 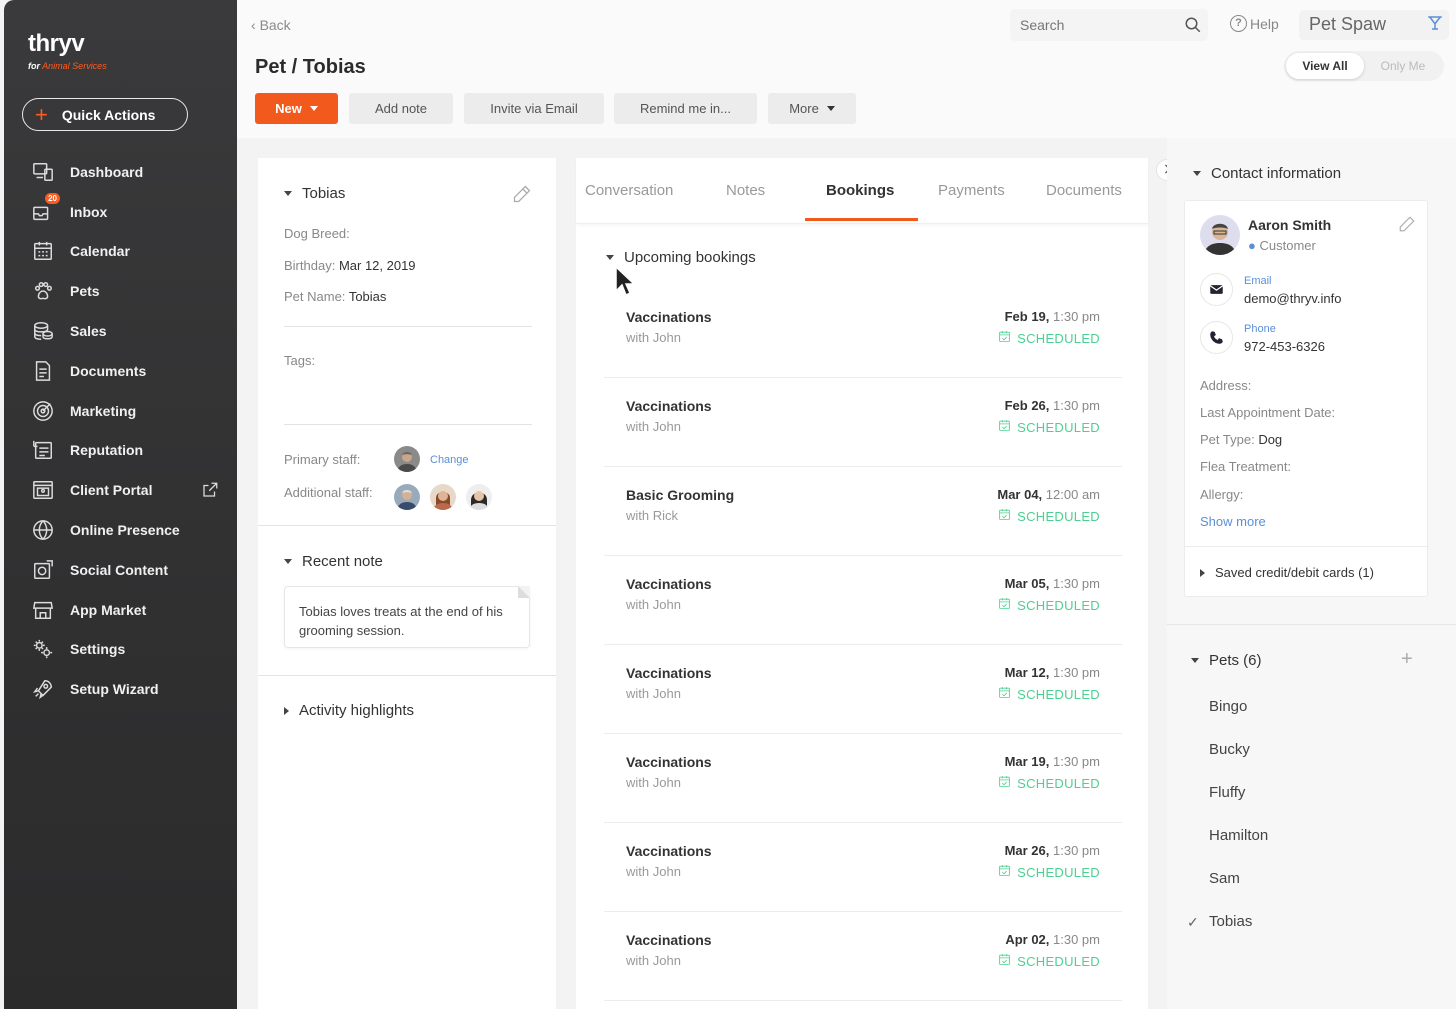 What do you see at coordinates (1193, 26) in the screenshot?
I see `search-icon` at bounding box center [1193, 26].